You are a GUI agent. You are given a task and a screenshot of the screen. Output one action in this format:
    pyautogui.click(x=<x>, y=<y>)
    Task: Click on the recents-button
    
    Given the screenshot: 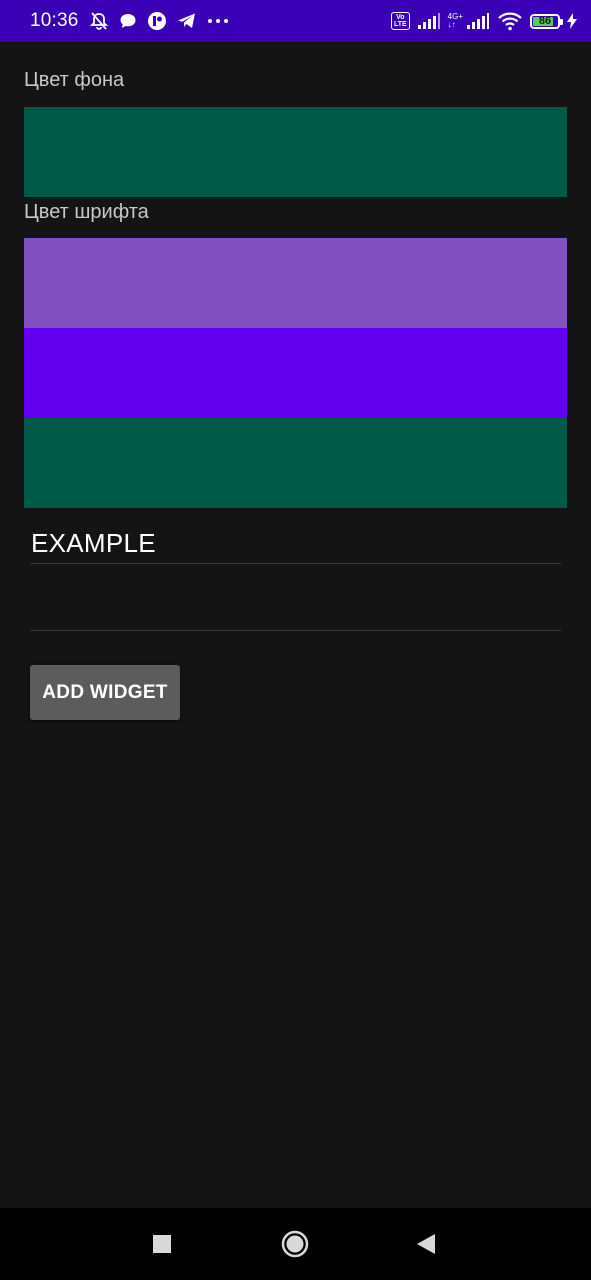 What is the action you would take?
    pyautogui.click(x=162, y=1244)
    